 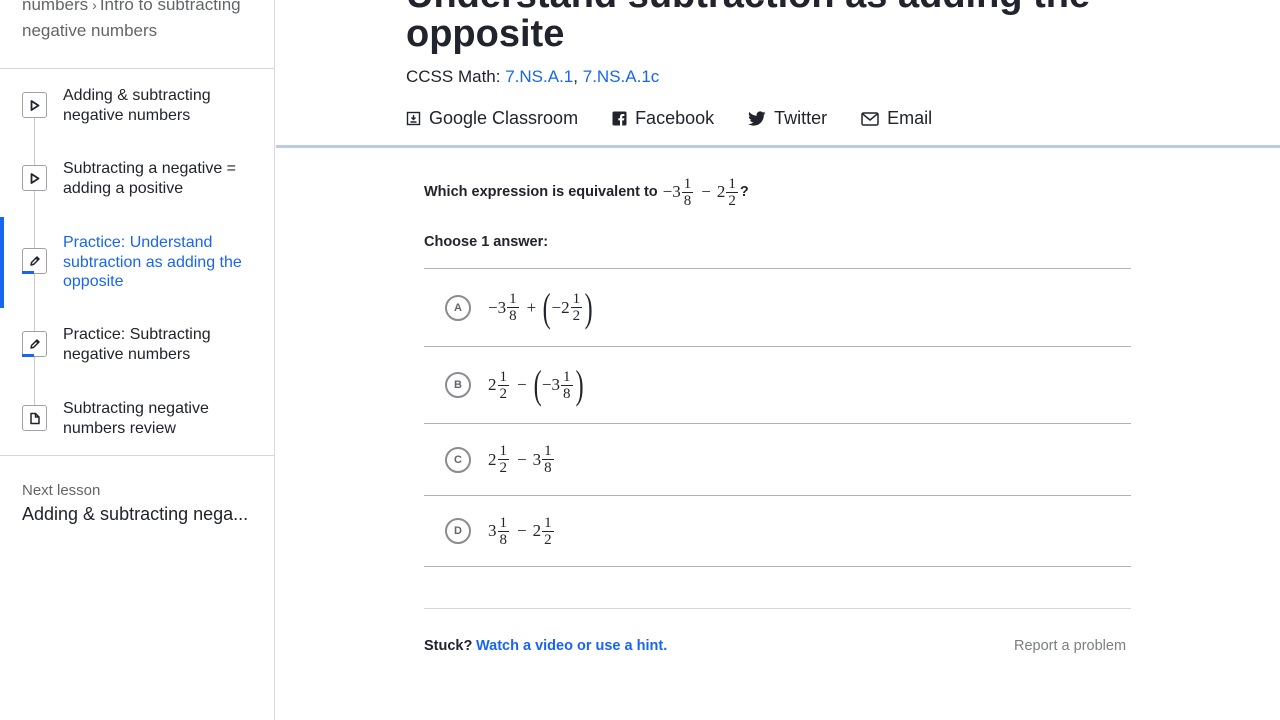 I want to click on choose-label: Choose 1 answer:, so click(x=486, y=242).